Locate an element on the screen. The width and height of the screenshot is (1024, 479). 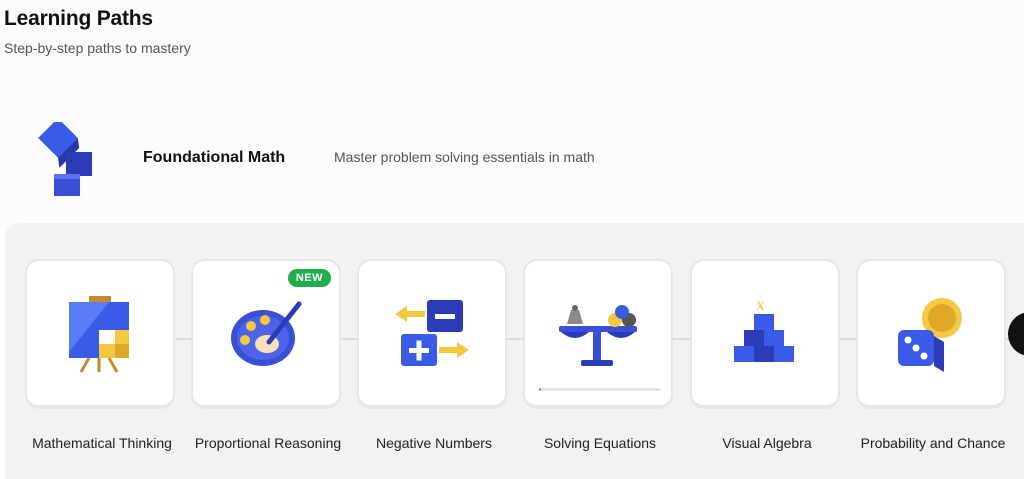
course-proportional-reasoning: NEW Proportional Reasoning is located at coordinates (268, 364).